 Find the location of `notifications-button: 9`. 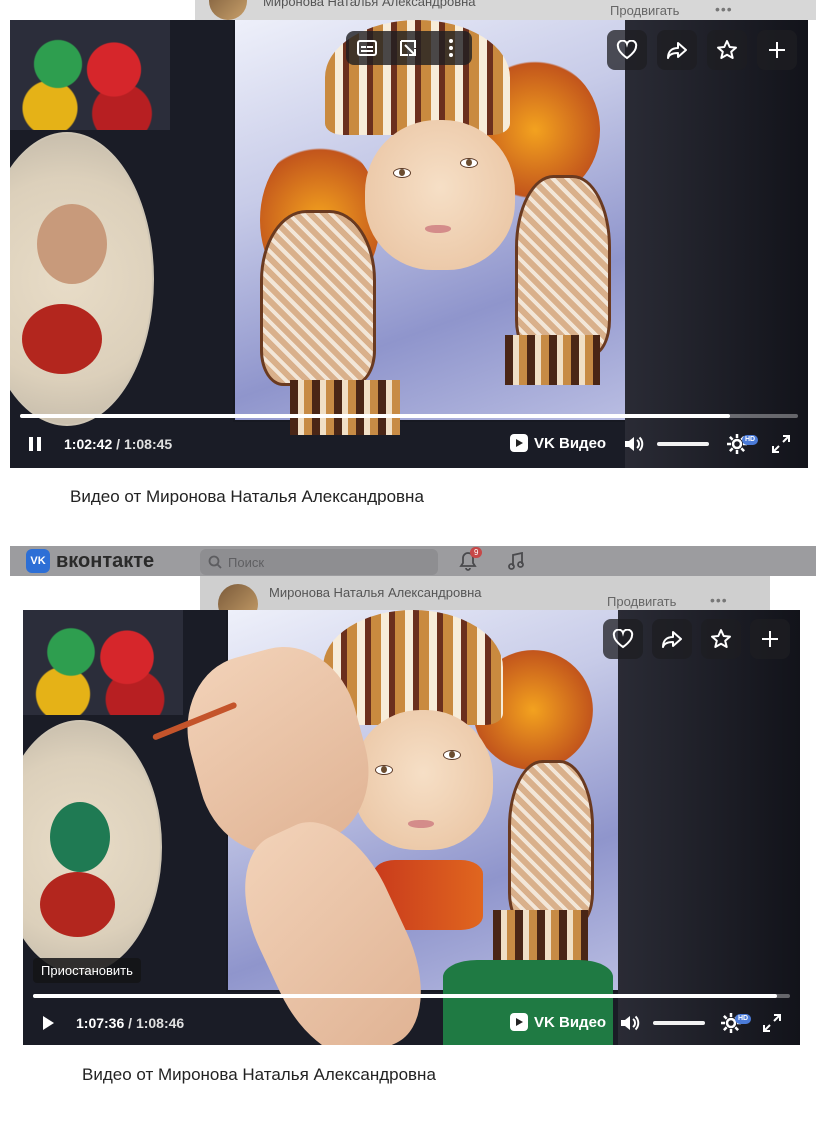

notifications-button: 9 is located at coordinates (469, 559).